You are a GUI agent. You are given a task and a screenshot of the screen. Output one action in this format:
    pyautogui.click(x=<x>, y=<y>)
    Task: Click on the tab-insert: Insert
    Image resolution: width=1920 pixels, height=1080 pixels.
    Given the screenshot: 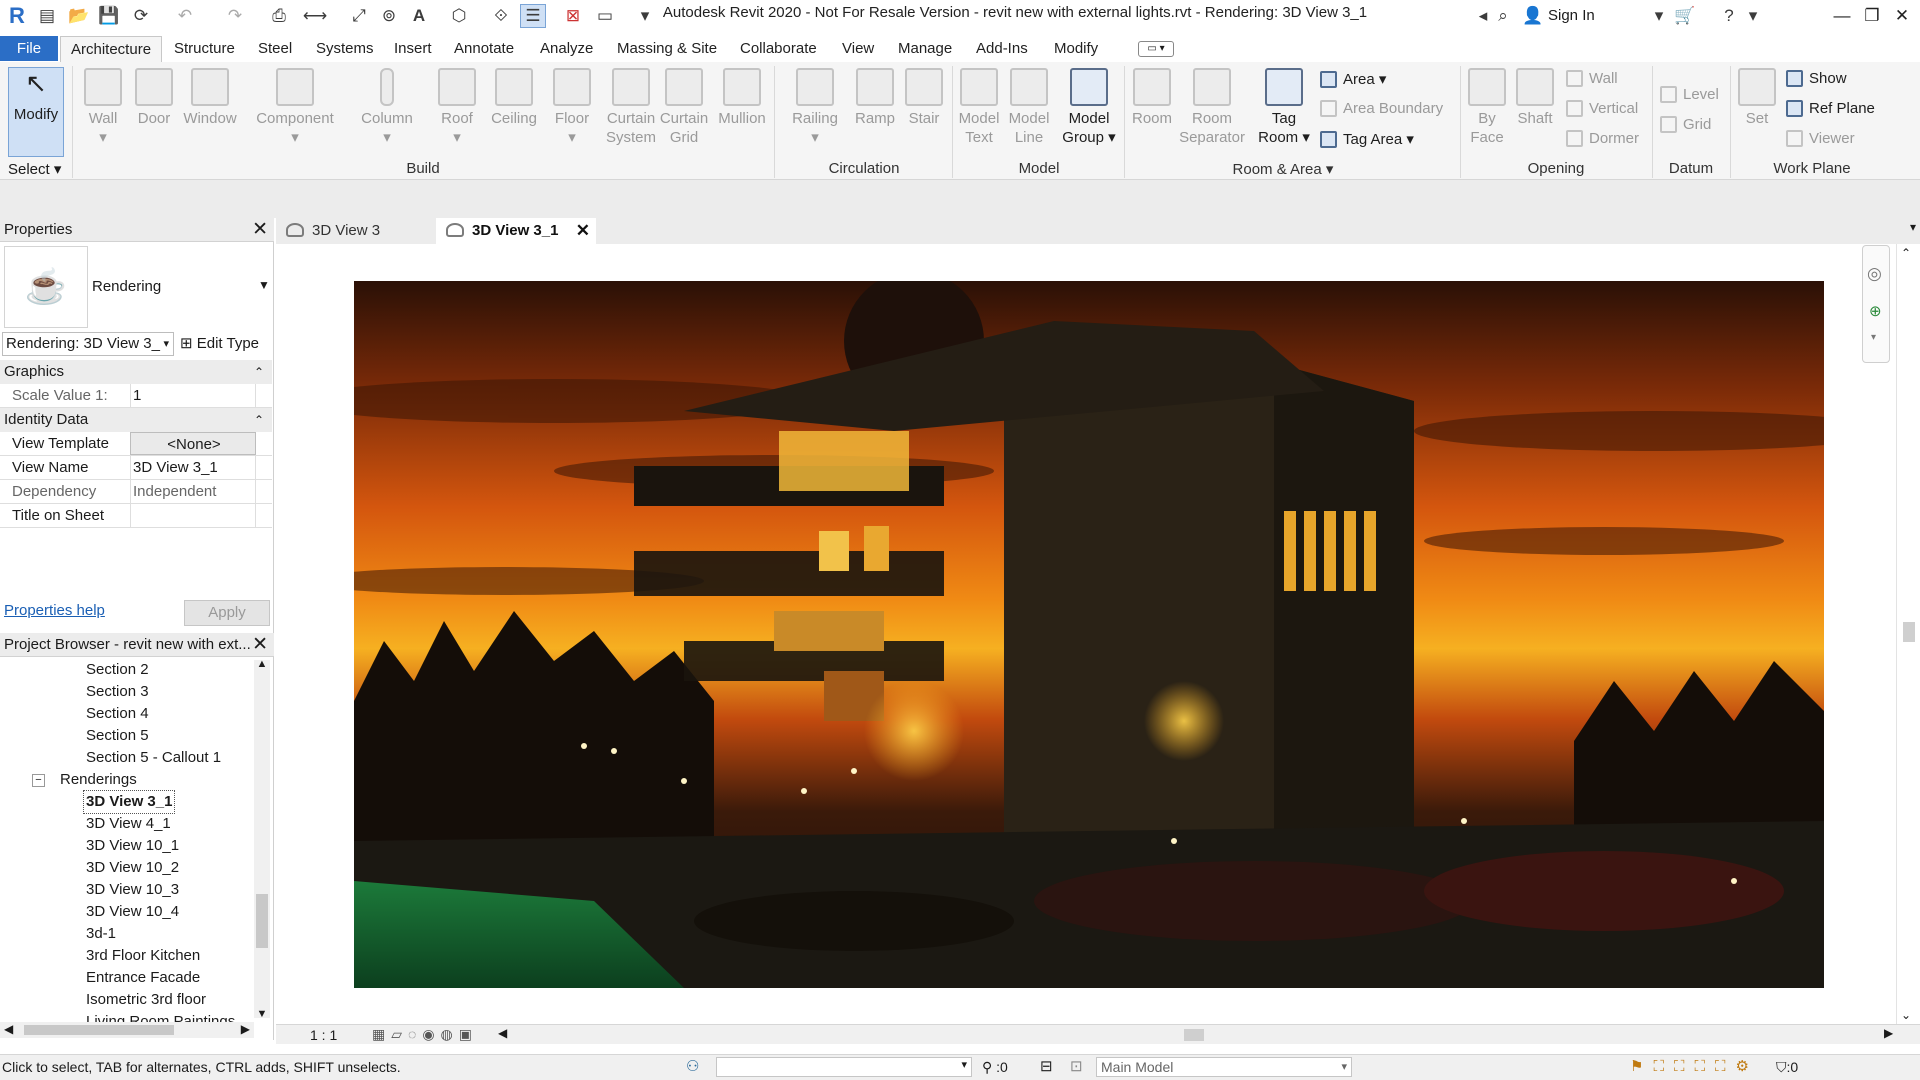 What is the action you would take?
    pyautogui.click(x=413, y=49)
    